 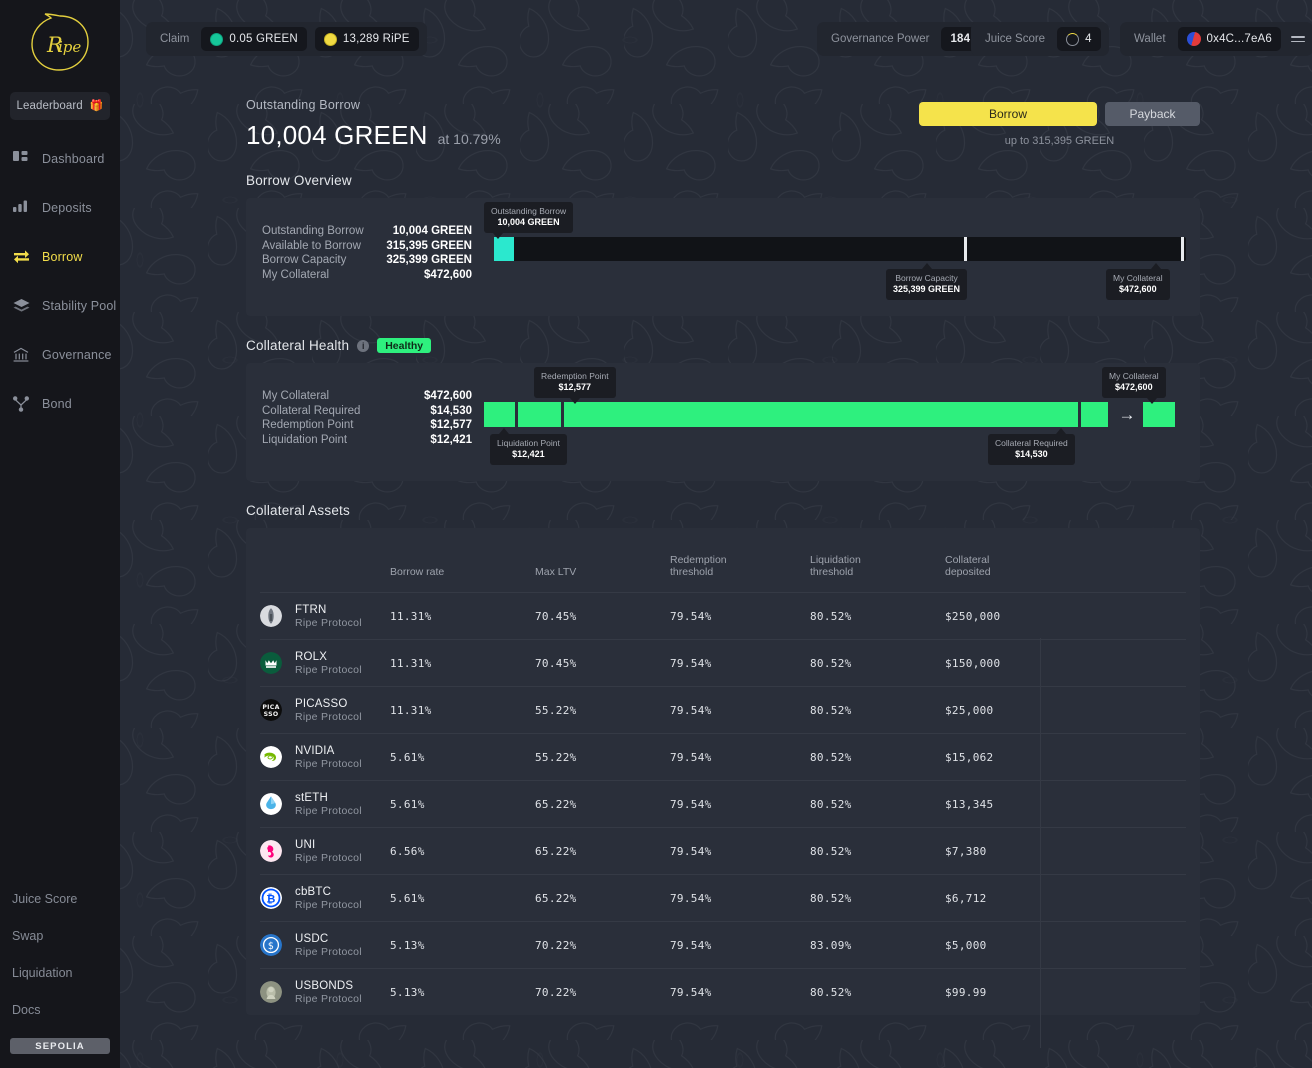 What do you see at coordinates (1040, 843) in the screenshot?
I see `table-column-divider` at bounding box center [1040, 843].